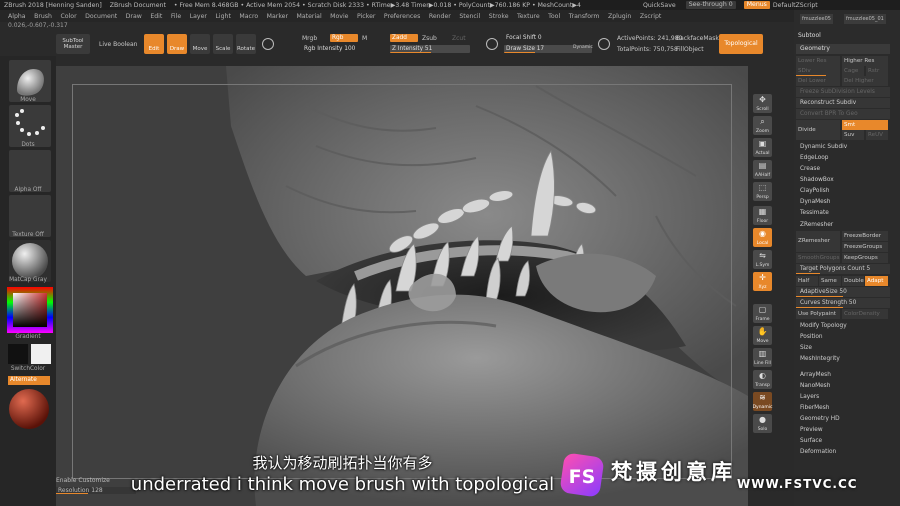 The image size is (900, 506). What do you see at coordinates (877, 135) in the screenshot?
I see `reuv-toggle: ReUV` at bounding box center [877, 135].